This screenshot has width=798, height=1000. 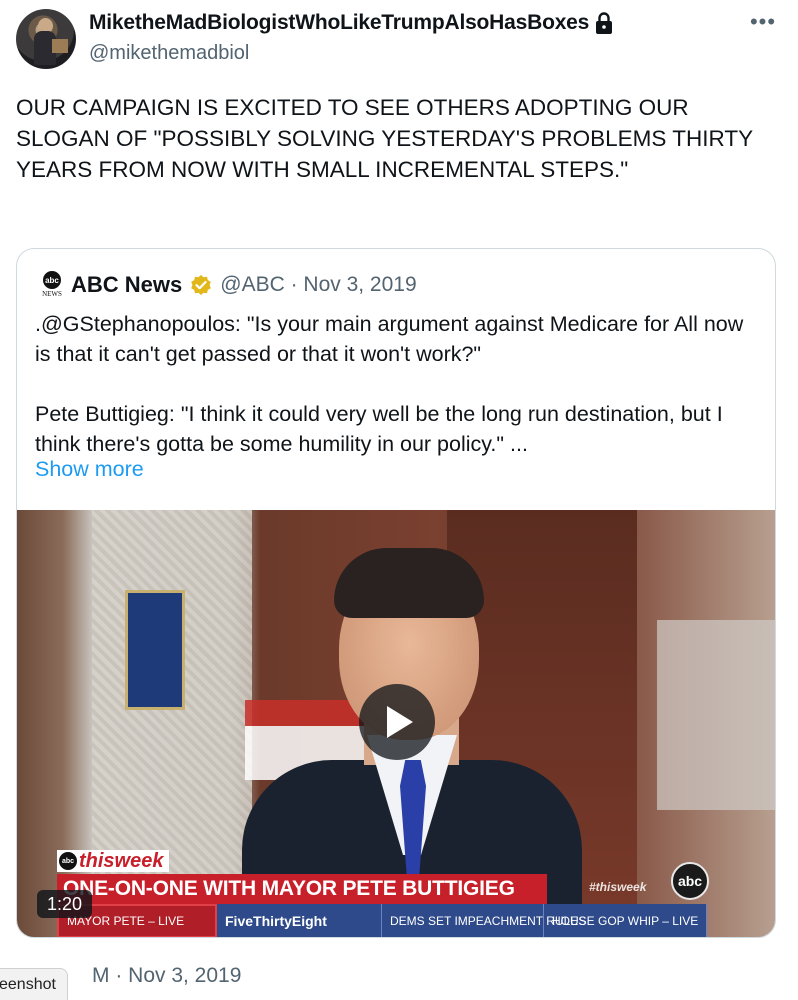 I want to click on screenshot-tab: eenshot, so click(x=34, y=984).